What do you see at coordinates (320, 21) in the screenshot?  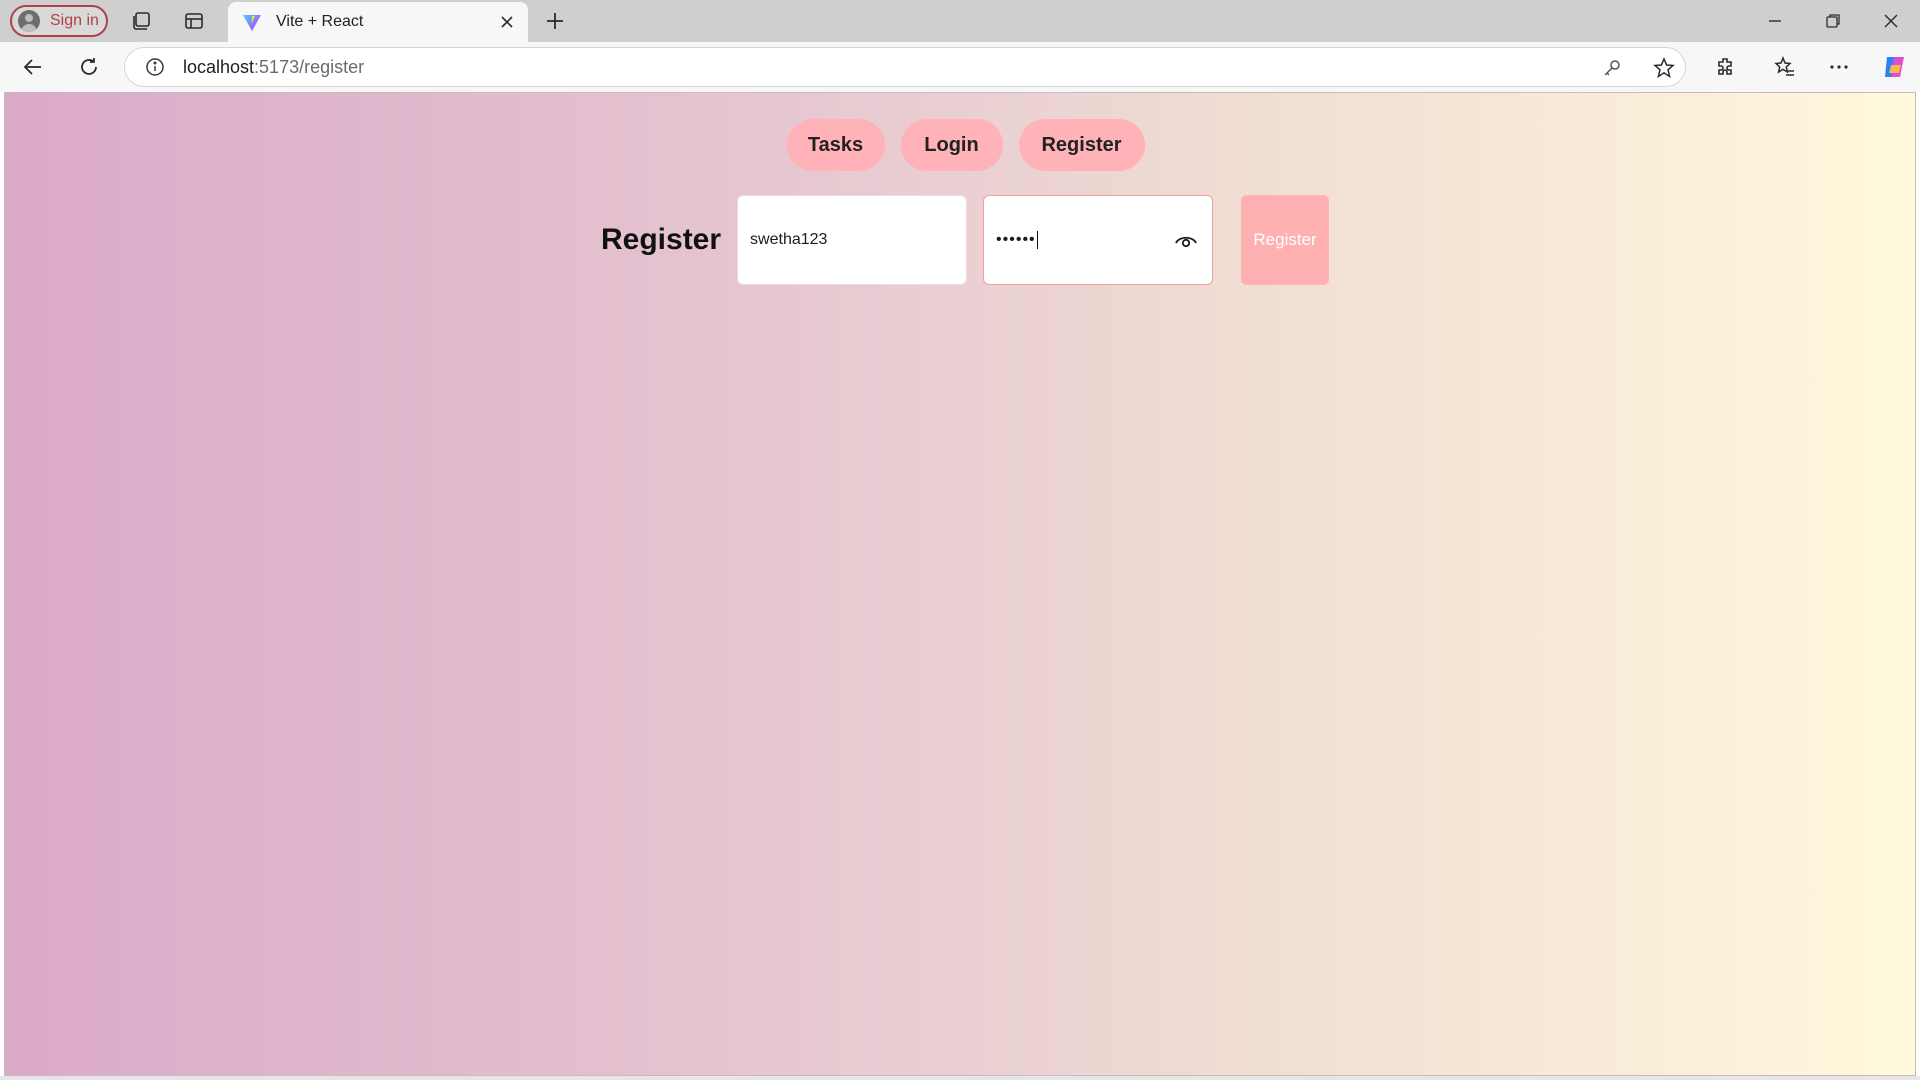 I see `tab-title: Vite + React` at bounding box center [320, 21].